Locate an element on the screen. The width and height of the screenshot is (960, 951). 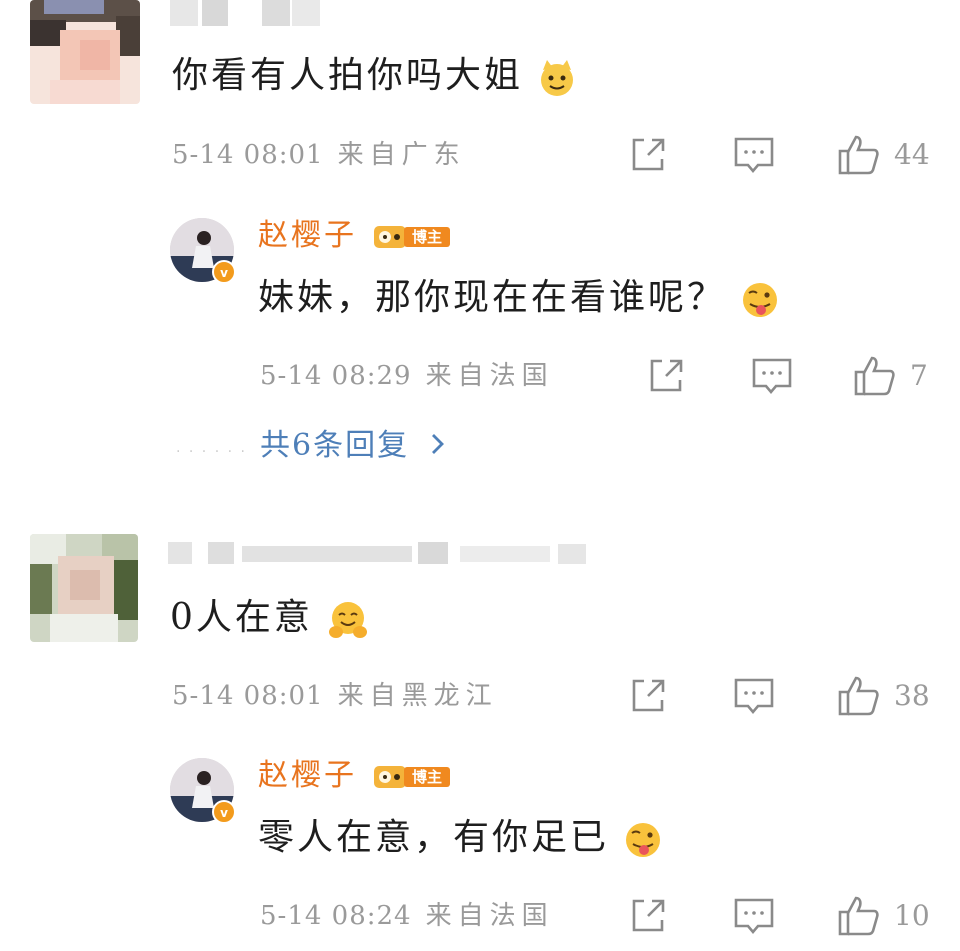
comment-location: 来自黑龙江 is located at coordinates (417, 696).